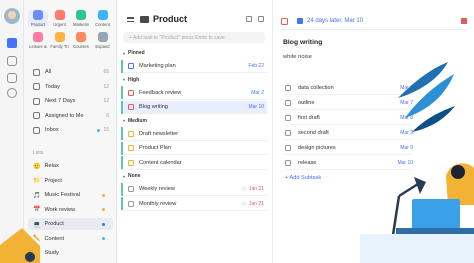  What do you see at coordinates (130, 19) in the screenshot?
I see `menu-icon` at bounding box center [130, 19].